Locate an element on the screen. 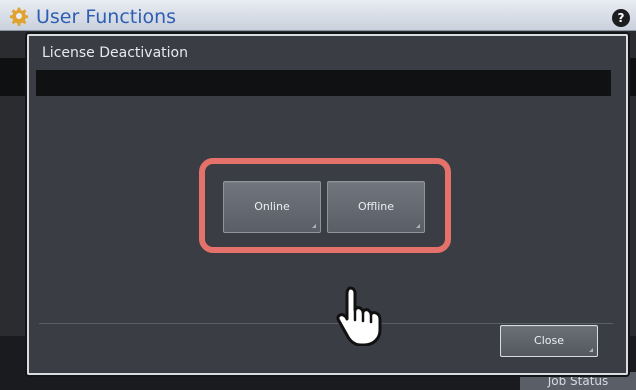 The height and width of the screenshot is (390, 636). dialog-divider is located at coordinates (326, 323).